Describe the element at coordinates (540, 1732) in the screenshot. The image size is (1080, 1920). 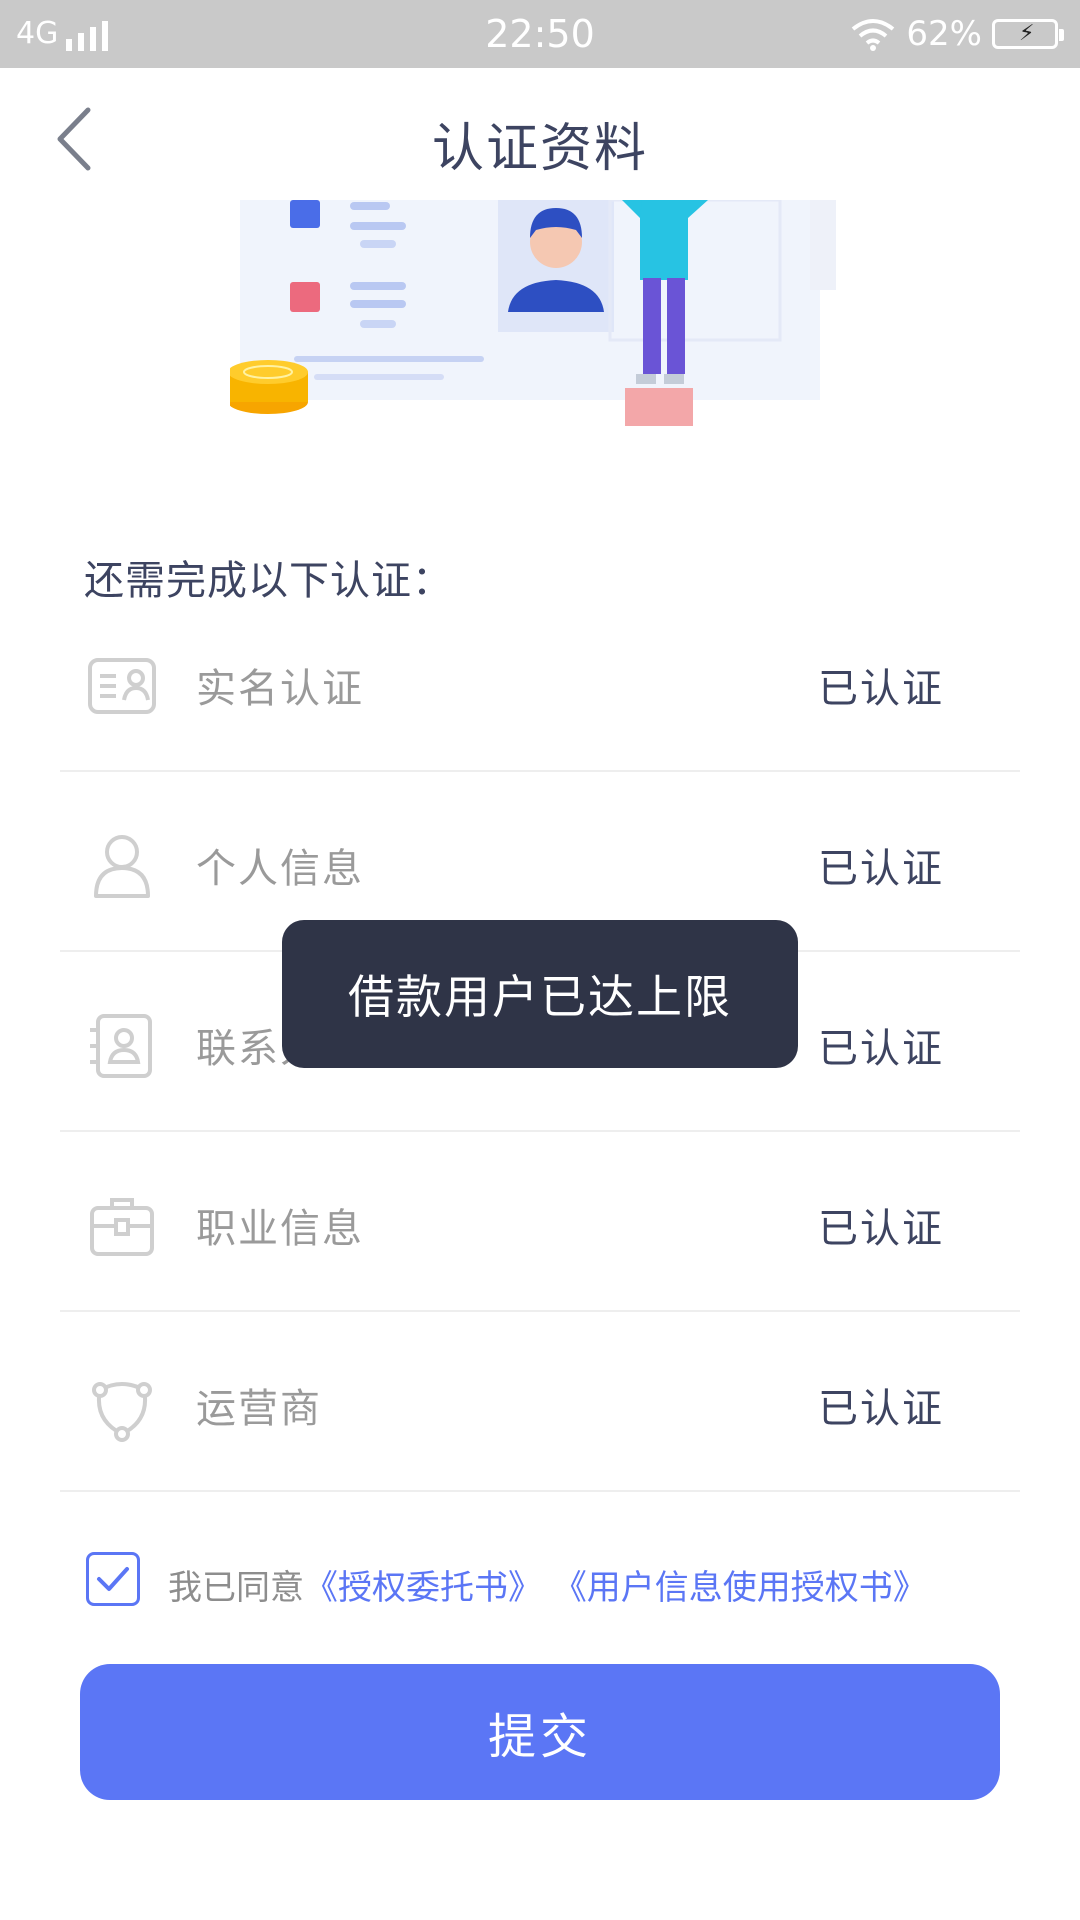
I see `submit-button: 提交` at that location.